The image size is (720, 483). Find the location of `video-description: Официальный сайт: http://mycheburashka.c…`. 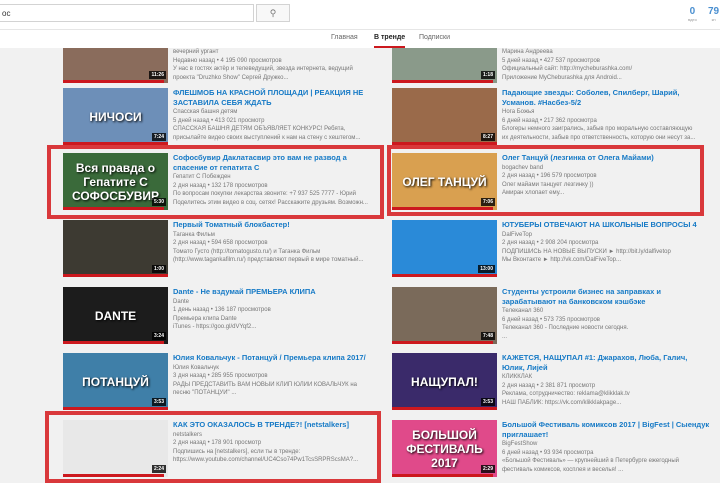

video-description: Официальный сайт: http://mycheburashka.c… is located at coordinates (567, 69).